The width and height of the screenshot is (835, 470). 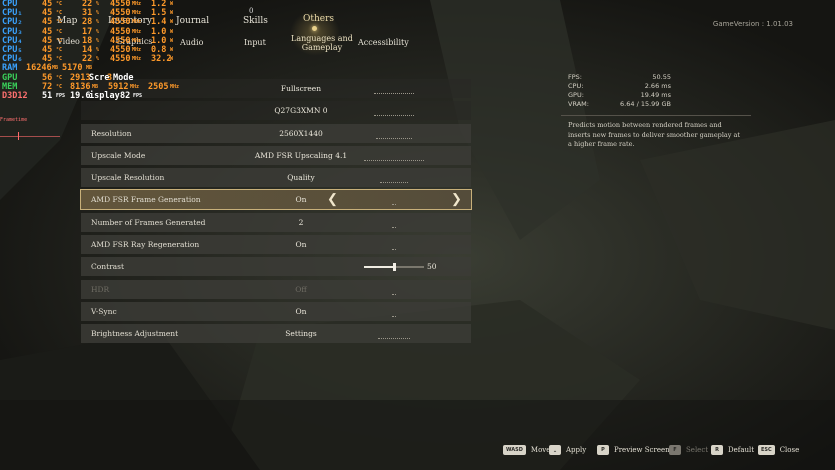 What do you see at coordinates (135, 334) in the screenshot?
I see `setting-label: Brightness Adjustment` at bounding box center [135, 334].